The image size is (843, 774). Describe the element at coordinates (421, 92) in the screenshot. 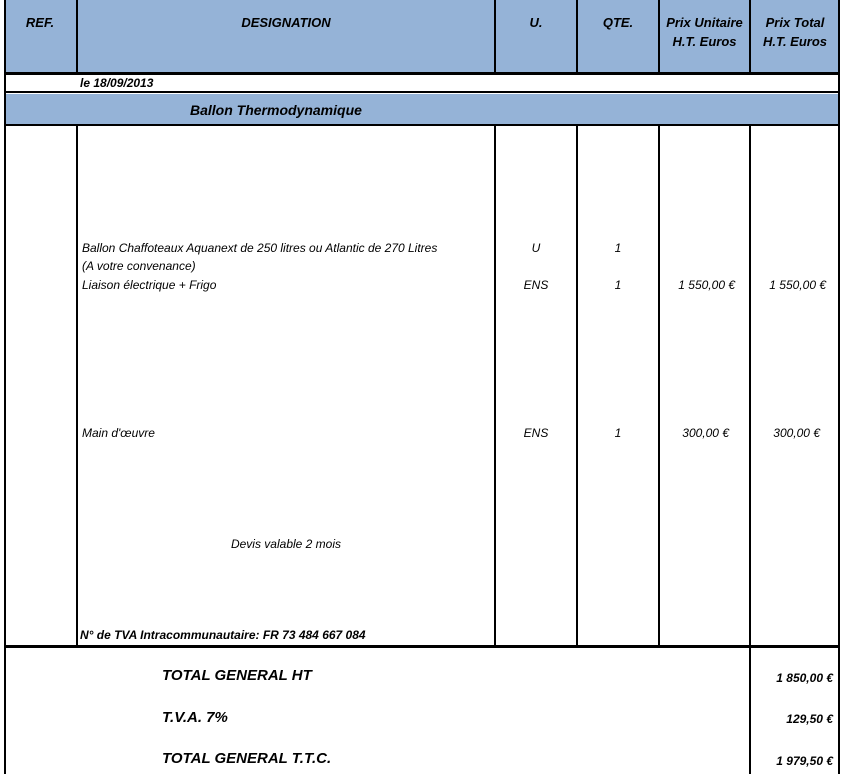

I see `date-row-border` at that location.